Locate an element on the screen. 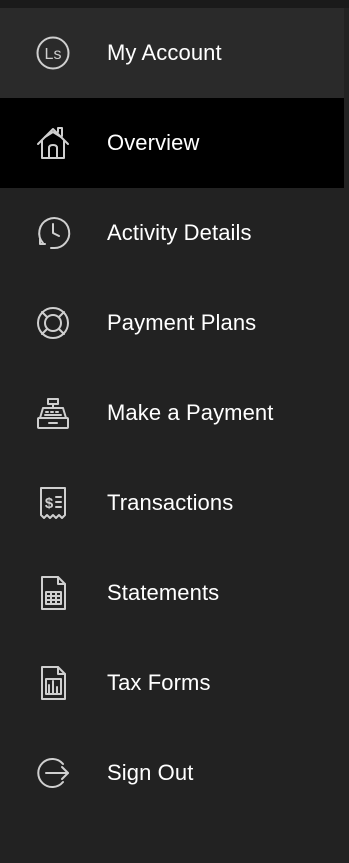 The height and width of the screenshot is (863, 349). sidebar-item-make-a-payment: Make a Payment is located at coordinates (174, 413).